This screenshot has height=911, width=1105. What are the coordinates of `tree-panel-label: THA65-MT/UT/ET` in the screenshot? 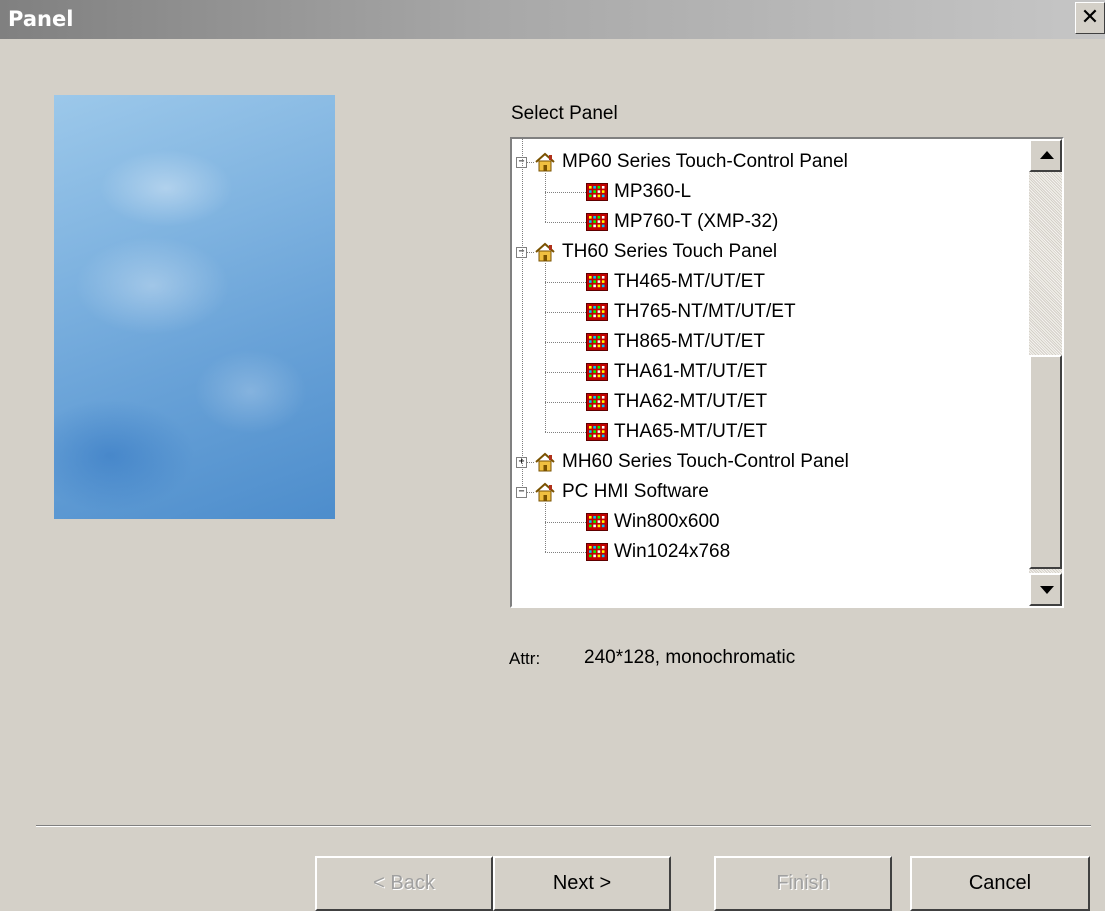 It's located at (691, 431).